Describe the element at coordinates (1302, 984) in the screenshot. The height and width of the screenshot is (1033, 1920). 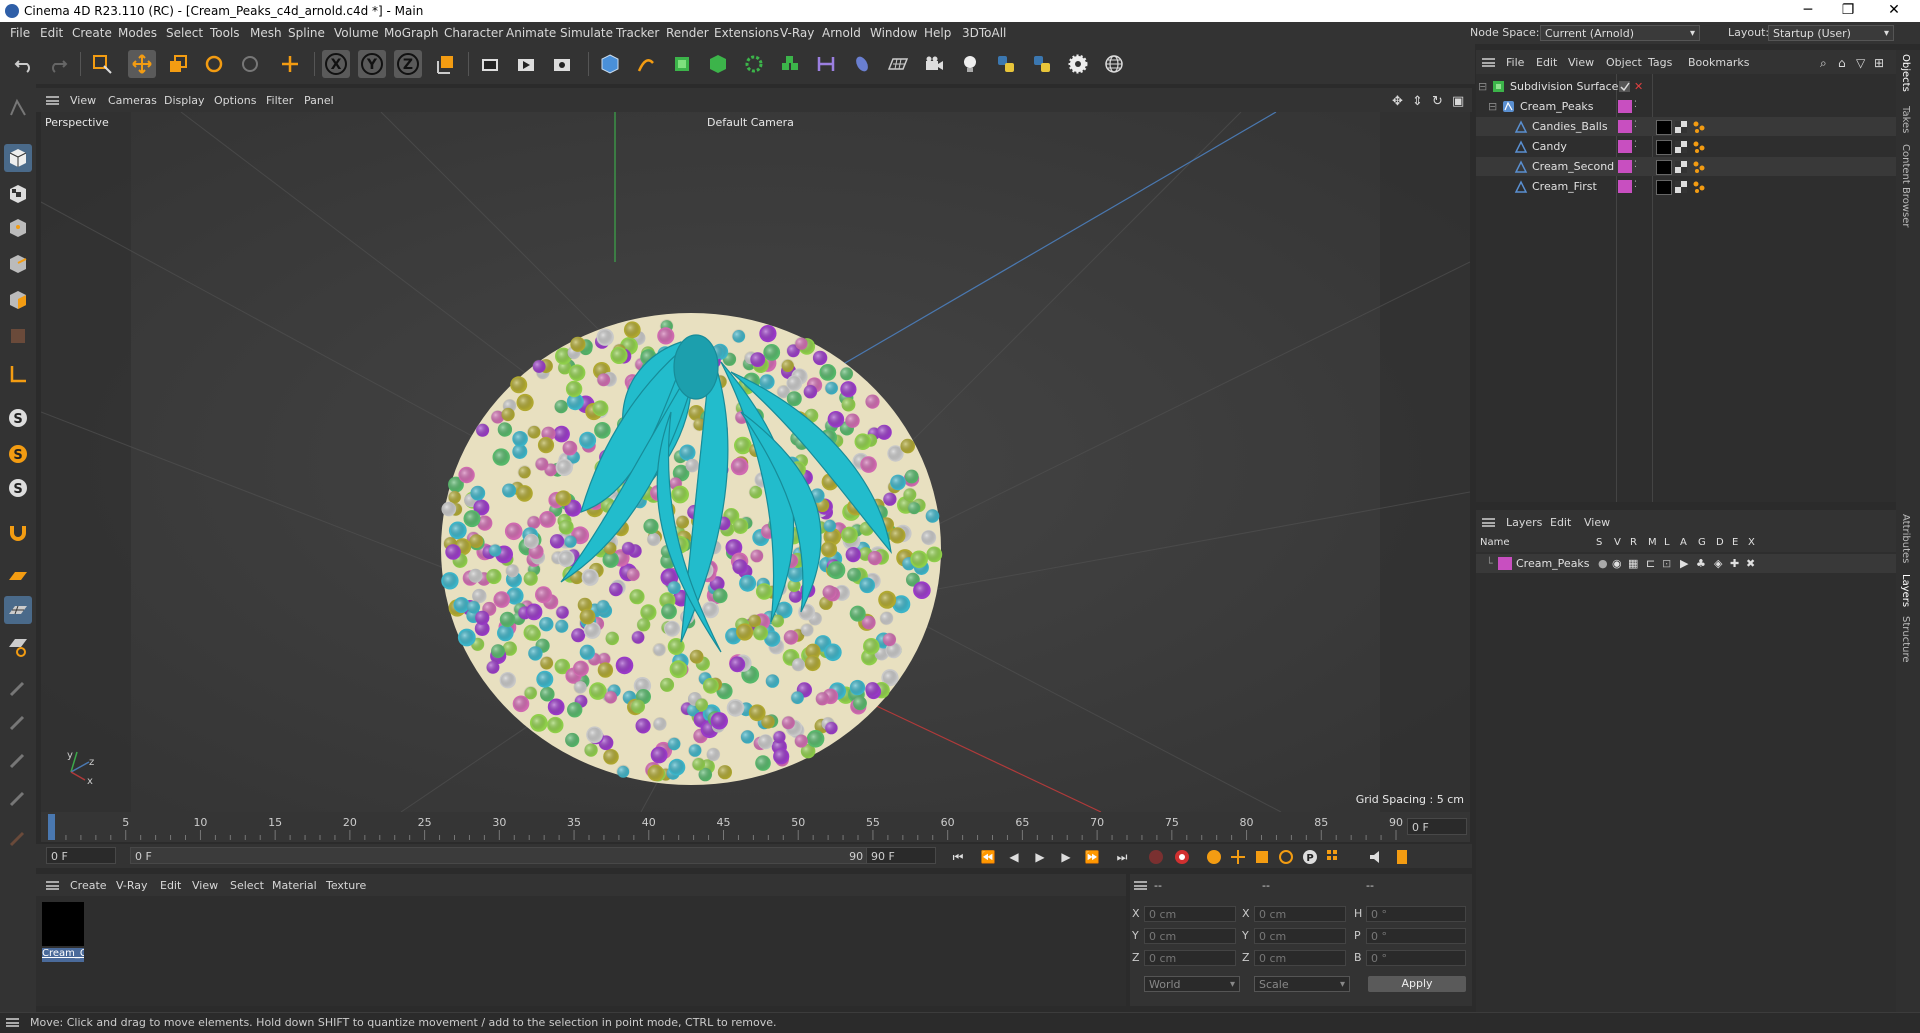
I see `size-mode-select: Scale ▾` at that location.